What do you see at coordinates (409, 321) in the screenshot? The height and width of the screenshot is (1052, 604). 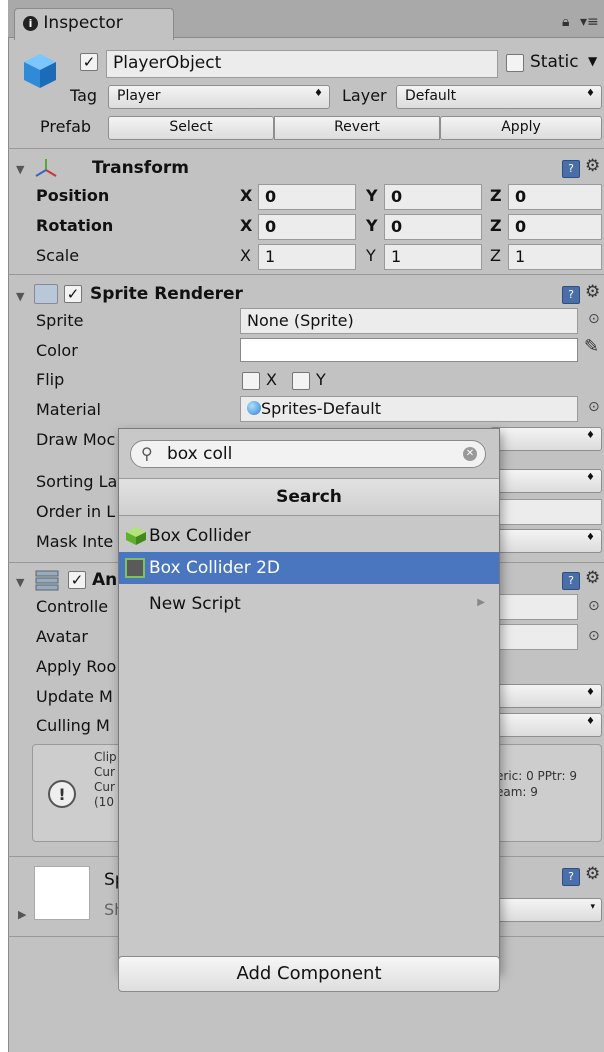 I see `sprite-field: None (Sprite)` at bounding box center [409, 321].